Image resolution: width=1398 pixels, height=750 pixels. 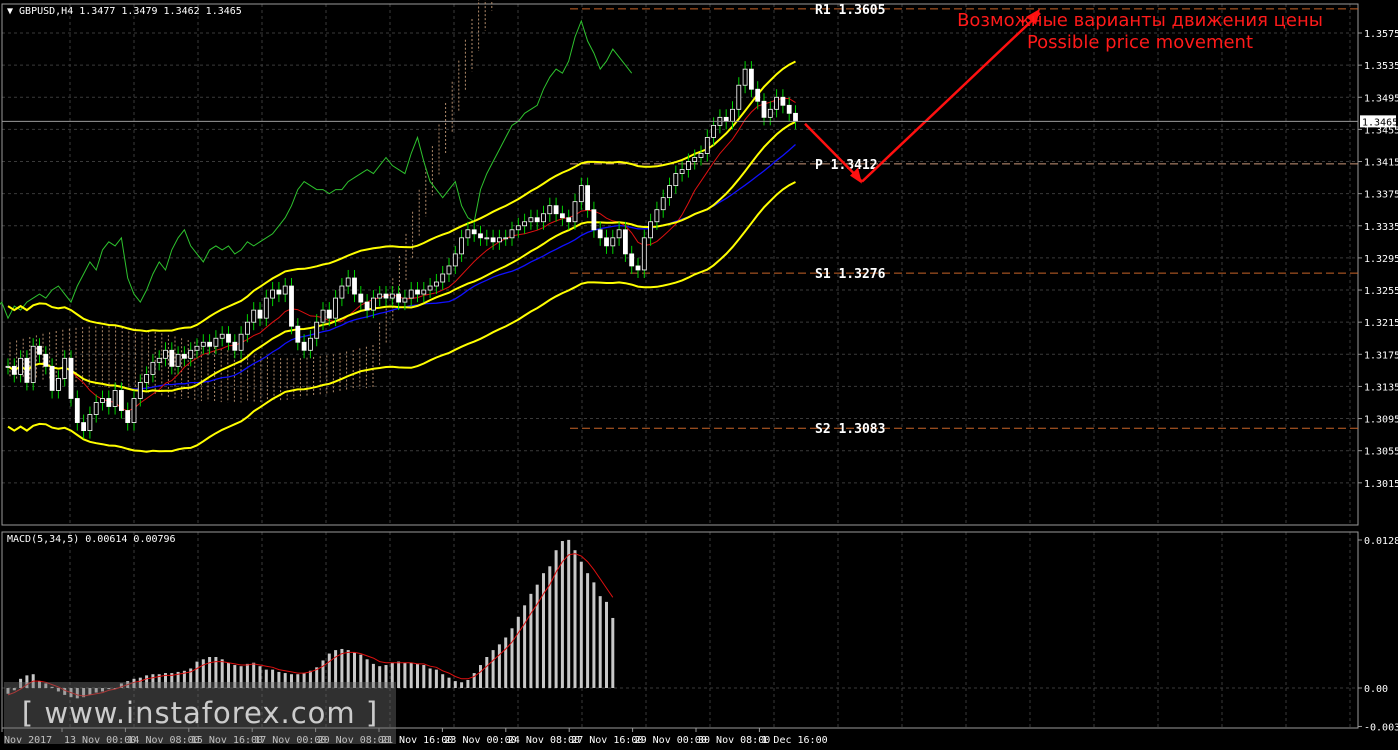 What do you see at coordinates (124, 11) in the screenshot?
I see `chart-header: ▼ GBPUSD,H4 1.3477 1.3479 1.3462 1.3465` at bounding box center [124, 11].